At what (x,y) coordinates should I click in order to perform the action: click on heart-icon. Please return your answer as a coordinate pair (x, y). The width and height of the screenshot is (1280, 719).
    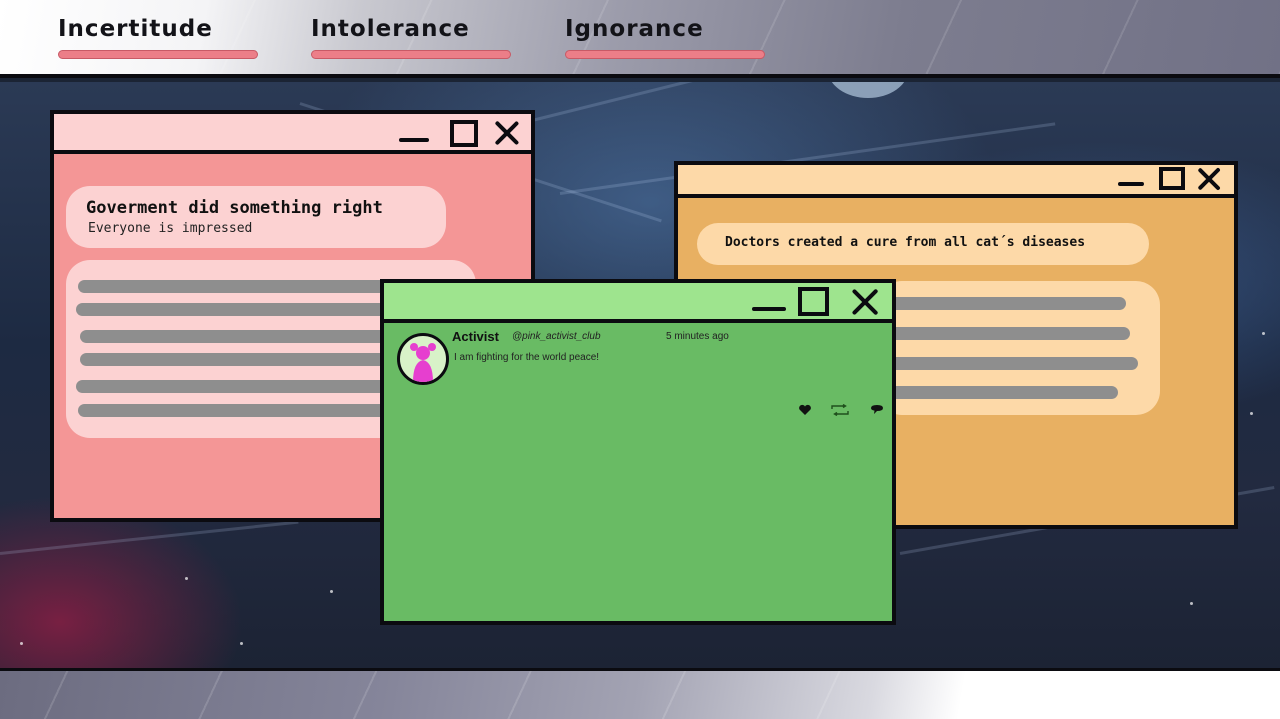
    Looking at the image, I should click on (805, 409).